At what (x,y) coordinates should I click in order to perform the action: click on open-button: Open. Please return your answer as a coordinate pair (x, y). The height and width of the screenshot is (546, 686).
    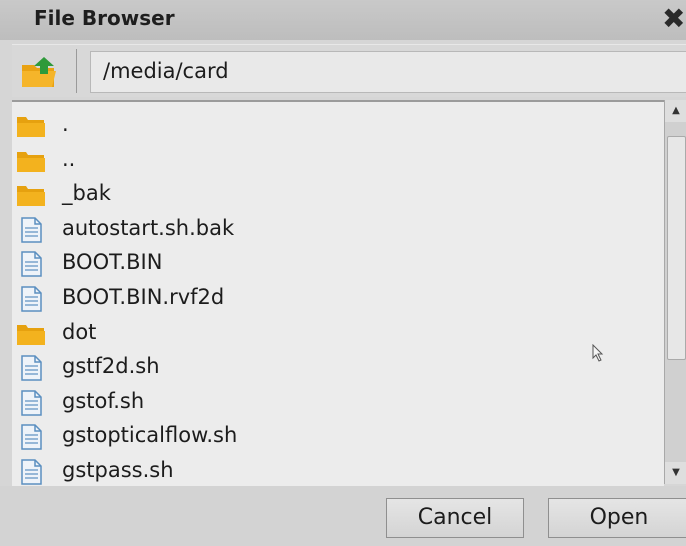
    Looking at the image, I should click on (617, 518).